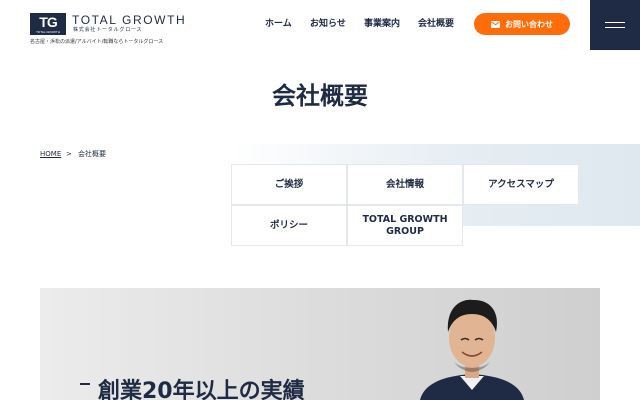  What do you see at coordinates (48, 32) in the screenshot?
I see `logo-mark-subtext: TOTAL GROWTH` at bounding box center [48, 32].